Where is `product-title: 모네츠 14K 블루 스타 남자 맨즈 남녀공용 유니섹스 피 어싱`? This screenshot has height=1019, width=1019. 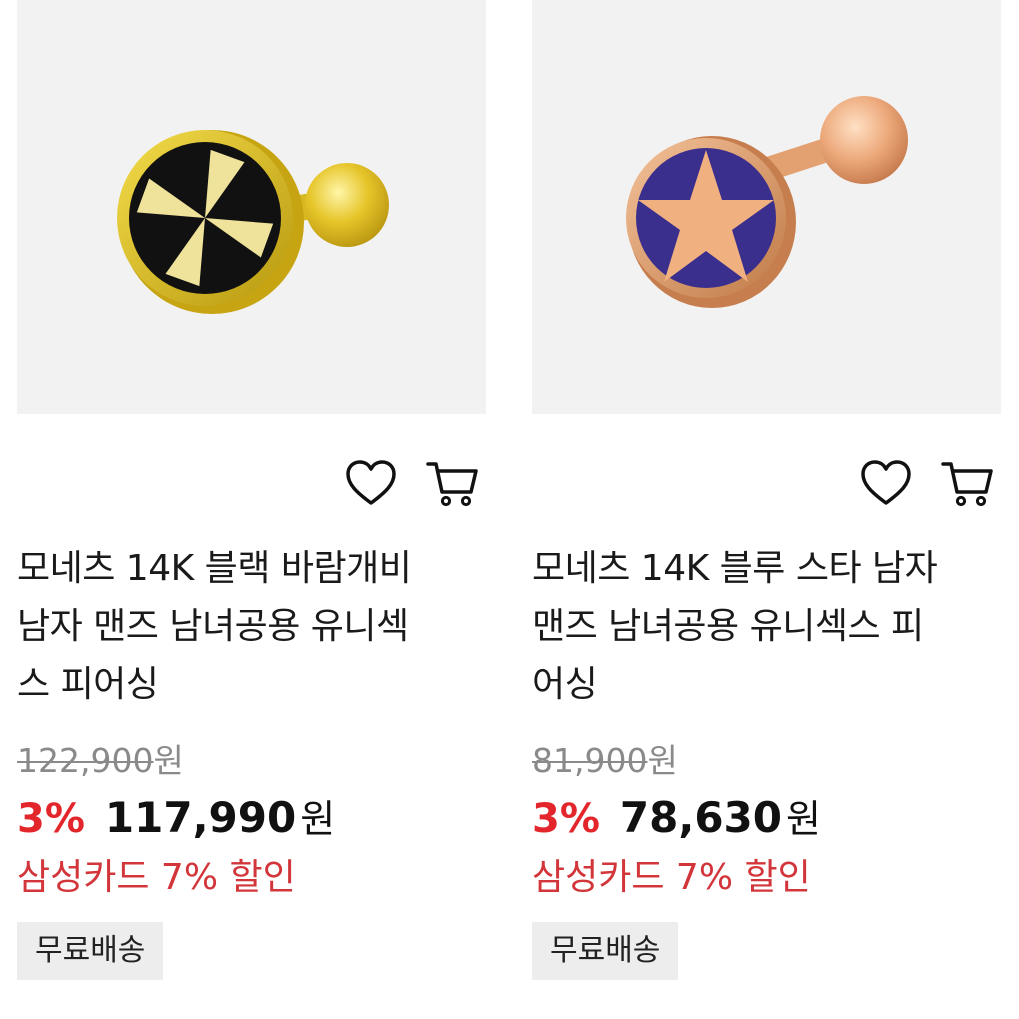
product-title: 모네츠 14K 블루 스타 남자 맨즈 남녀공용 유니섹스 피 어싱 is located at coordinates (762, 627).